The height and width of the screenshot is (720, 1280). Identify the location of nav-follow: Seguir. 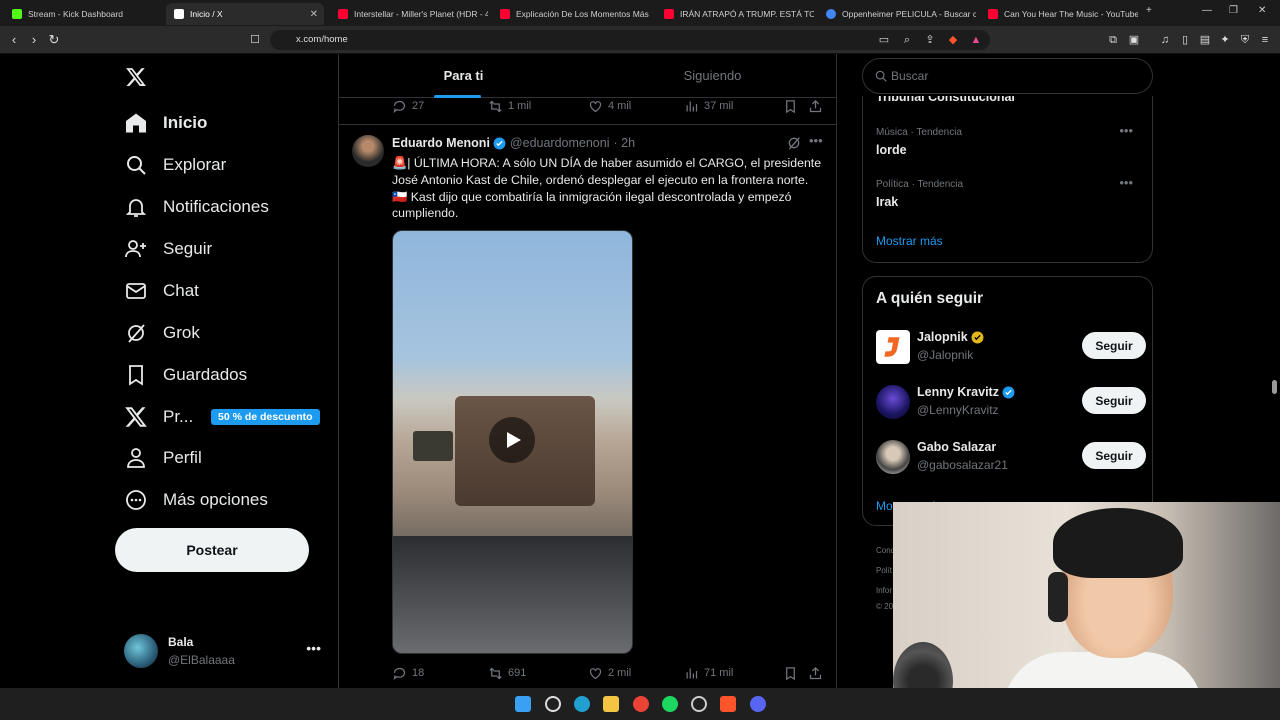
(168, 249).